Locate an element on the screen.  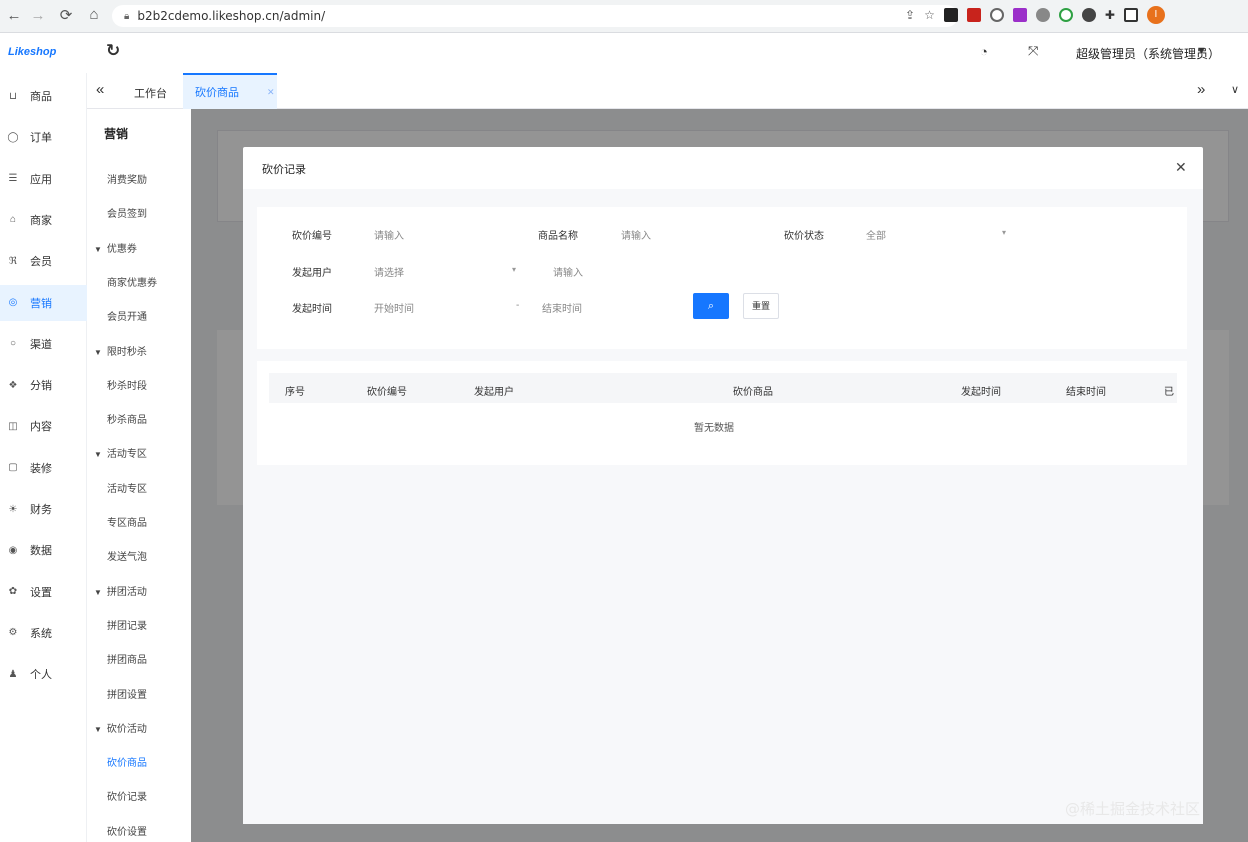
tab-bargain-goods: 砍价商品 ✕ is located at coordinates (230, 91).